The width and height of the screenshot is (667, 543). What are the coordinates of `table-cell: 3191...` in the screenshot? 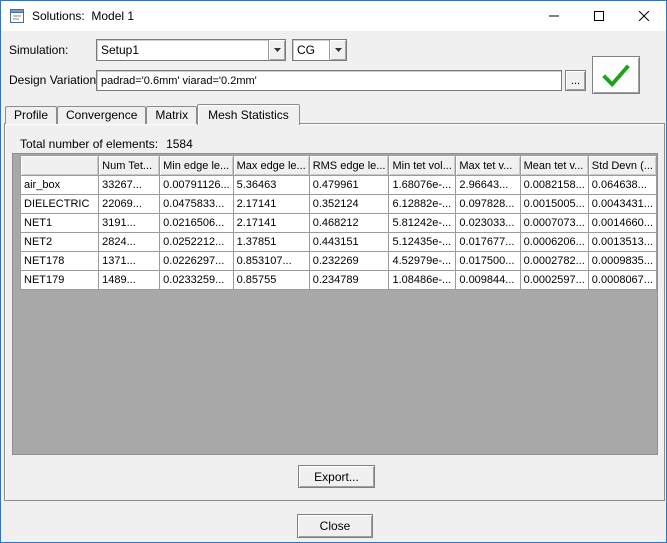 It's located at (129, 223).